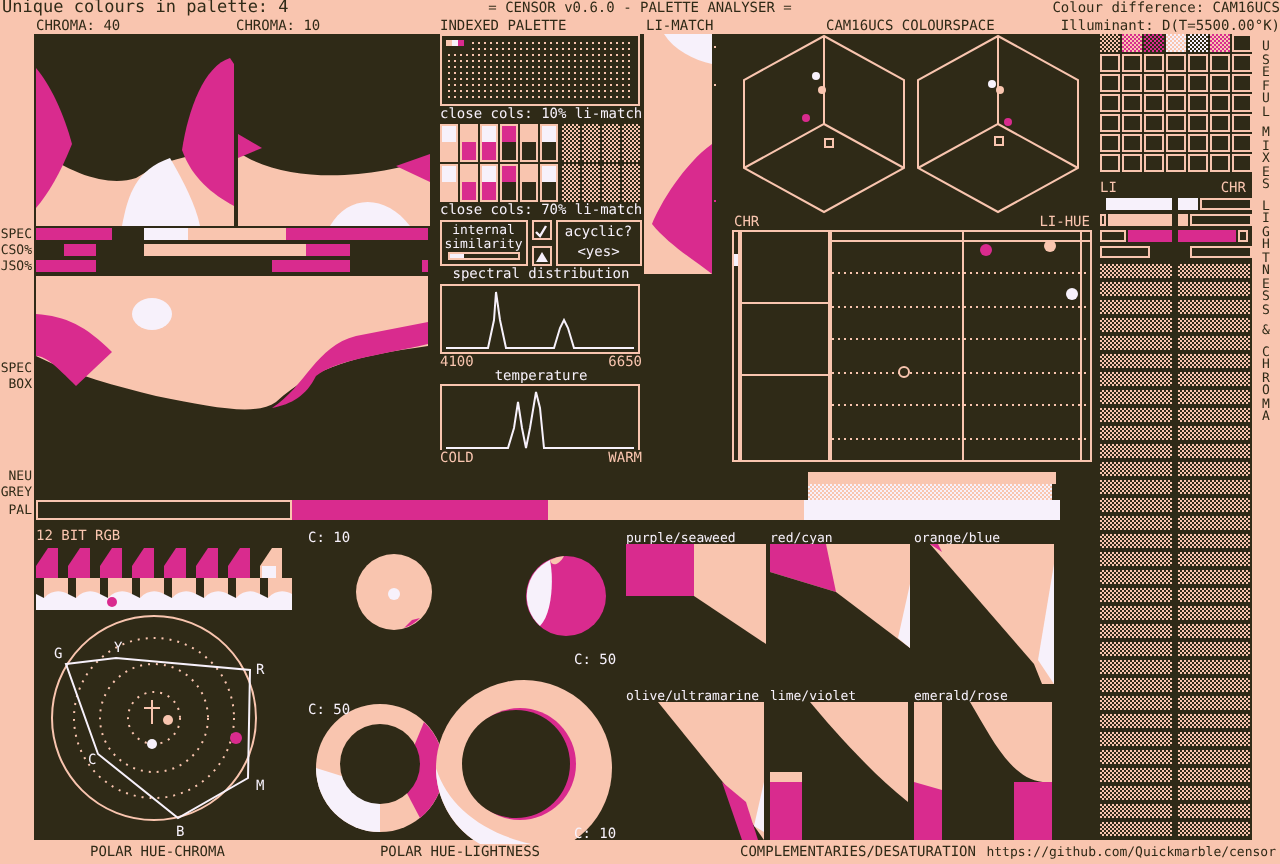  I want to click on checkbox, so click(541, 230).